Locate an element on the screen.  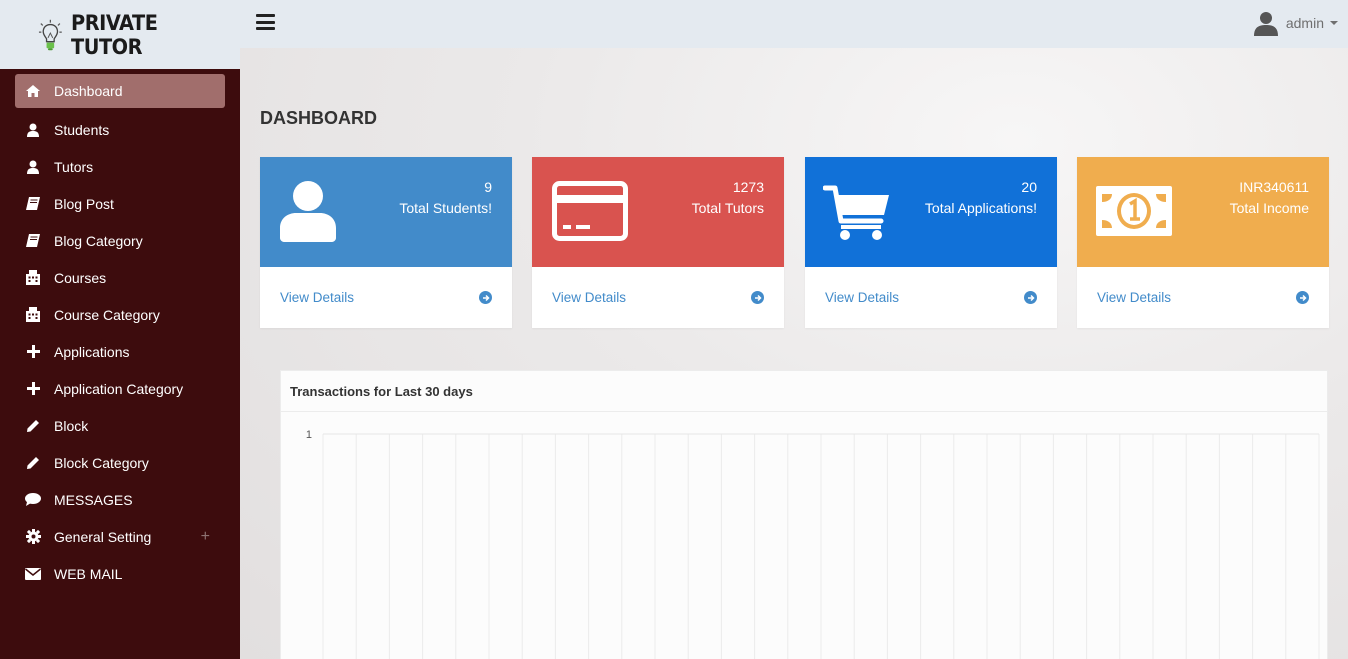
sidebar-item-label: Course Category is located at coordinates (107, 314).